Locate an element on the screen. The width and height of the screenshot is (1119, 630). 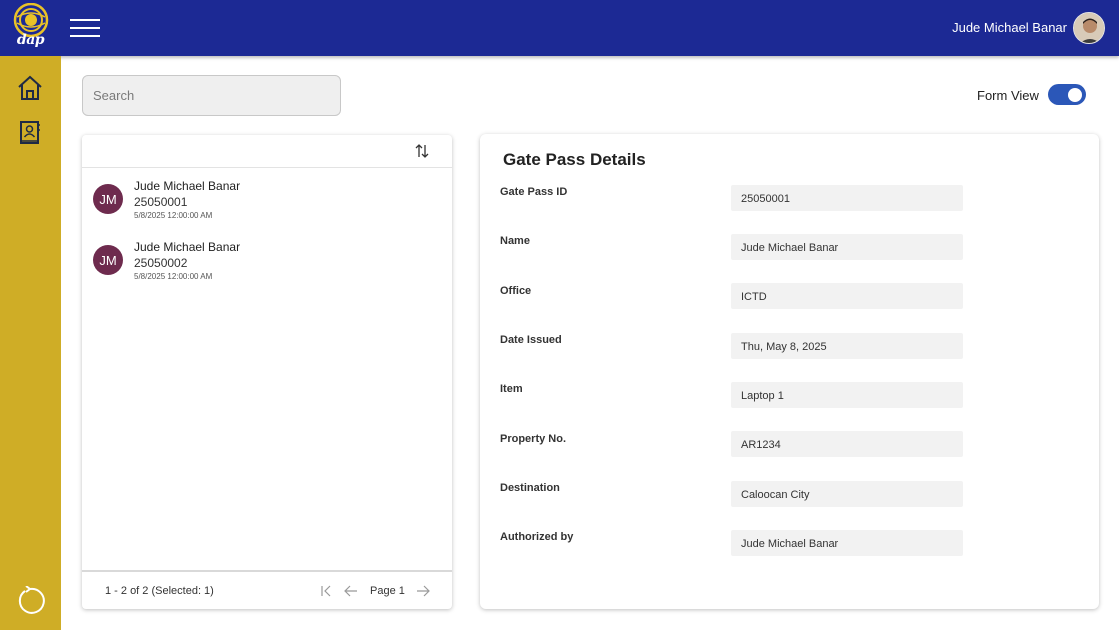
field-label-authorized-by: Authorized by is located at coordinates (537, 537).